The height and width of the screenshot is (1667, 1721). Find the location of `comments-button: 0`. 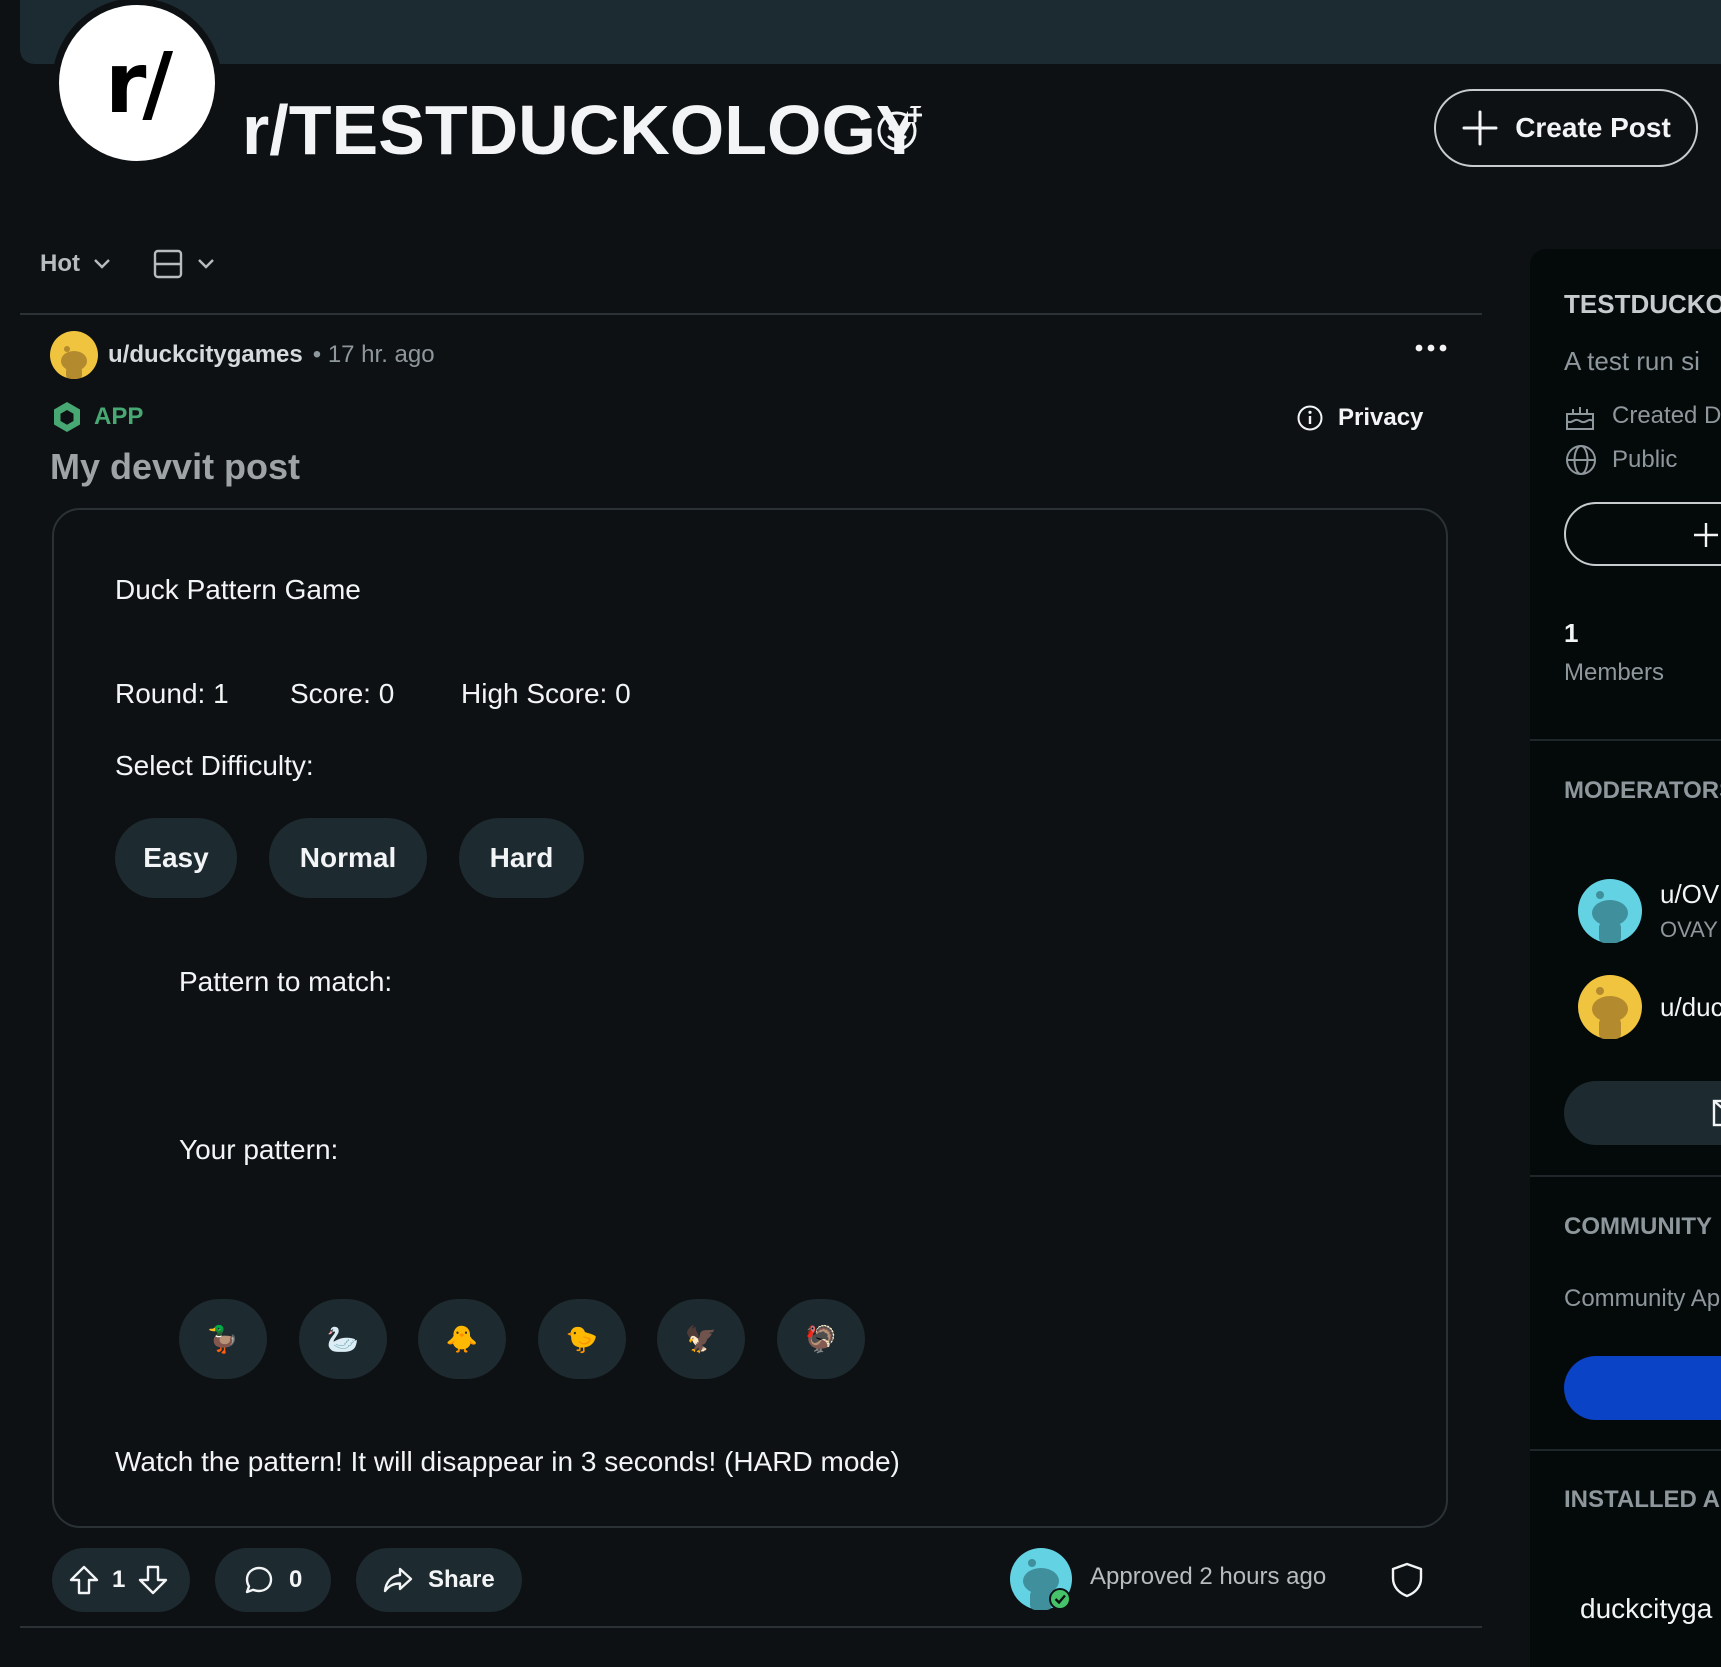

comments-button: 0 is located at coordinates (273, 1580).